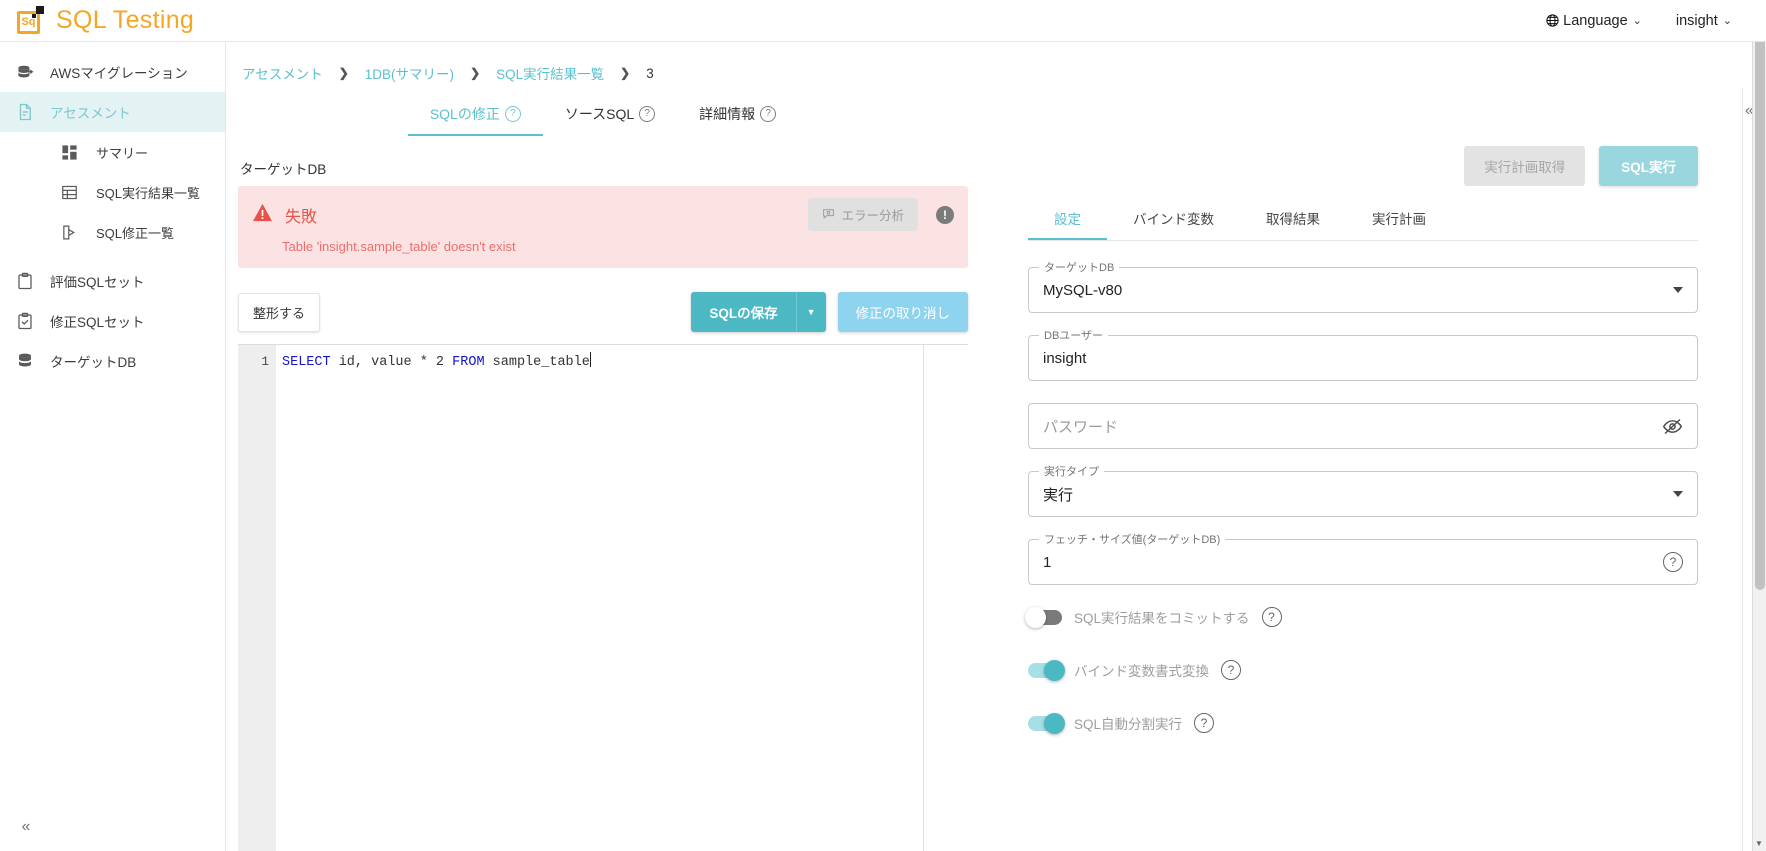 This screenshot has width=1766, height=851. Describe the element at coordinates (1760, 310) in the screenshot. I see `scroll-thumb` at that location.